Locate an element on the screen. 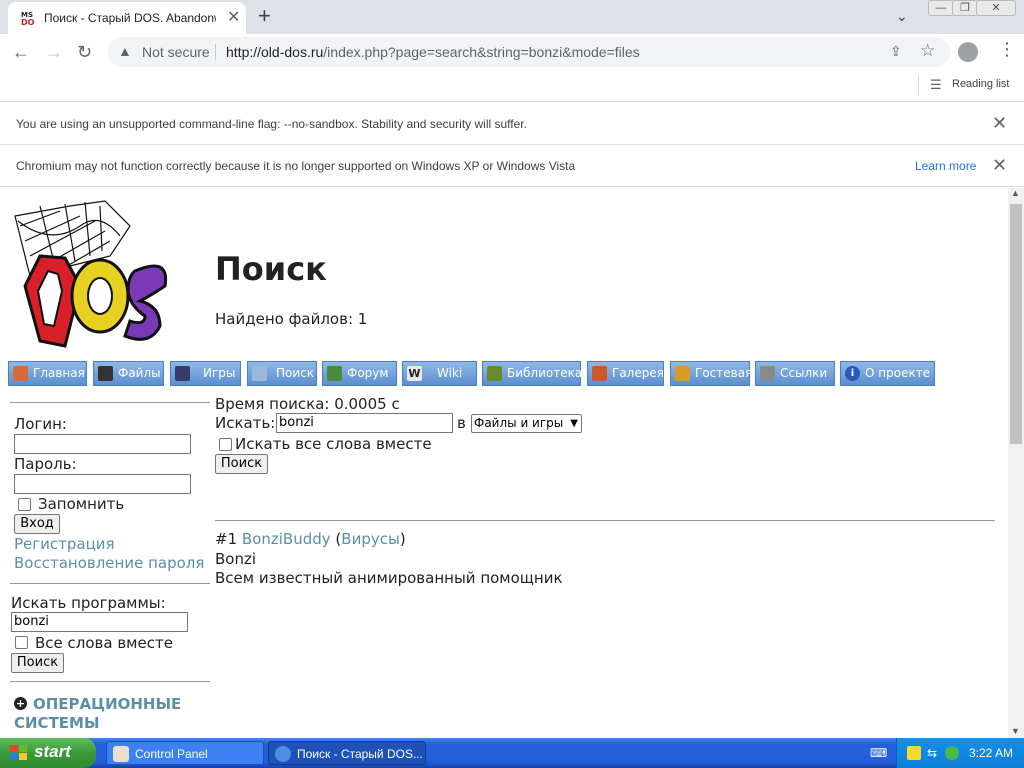  os-category-link: ОПЕРАЦИОННЫЕ is located at coordinates (107, 704).